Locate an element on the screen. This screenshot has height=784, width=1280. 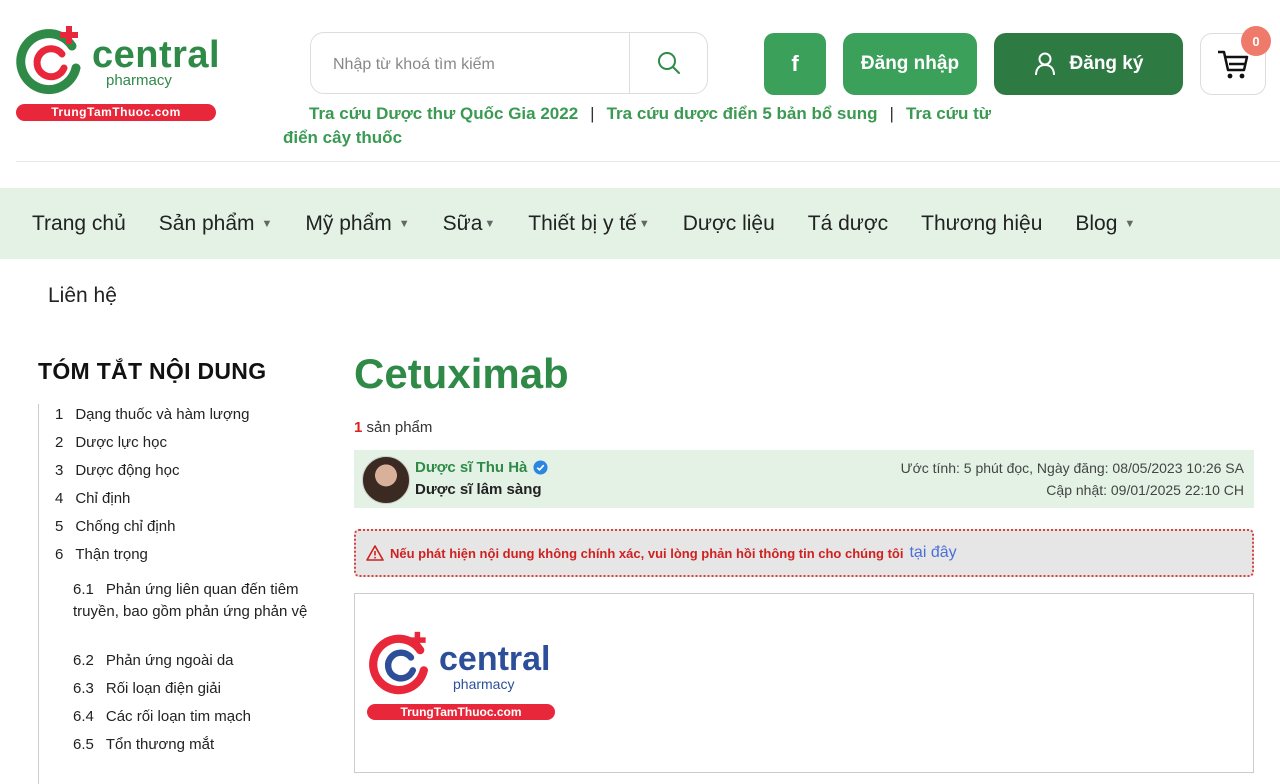
toc-item: 5 Chống chỉ định is located at coordinates (115, 527).